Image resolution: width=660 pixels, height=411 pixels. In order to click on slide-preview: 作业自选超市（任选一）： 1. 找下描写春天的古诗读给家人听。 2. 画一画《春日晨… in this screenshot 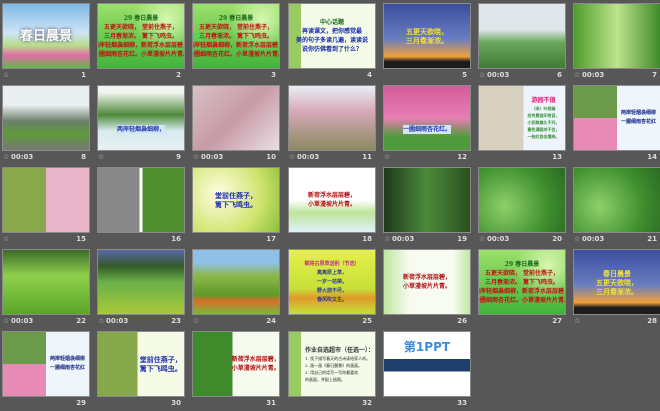, I will do `click(332, 364)`.